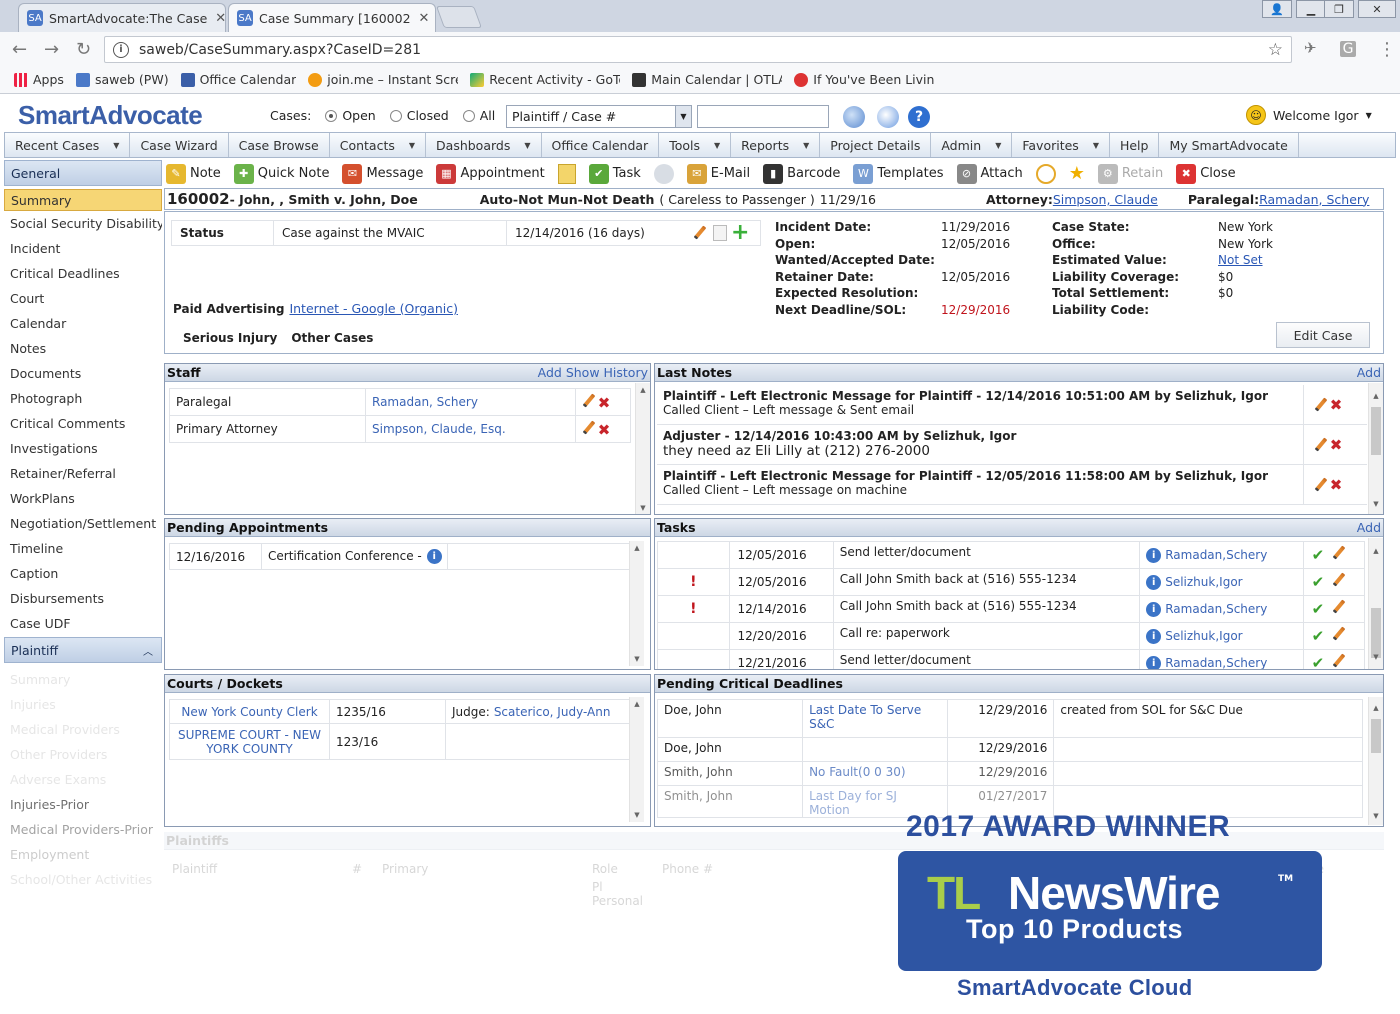 This screenshot has height=1014, width=1400. I want to click on browser-tab-2: SA Case Summary [160002 ✕, so click(332, 17).